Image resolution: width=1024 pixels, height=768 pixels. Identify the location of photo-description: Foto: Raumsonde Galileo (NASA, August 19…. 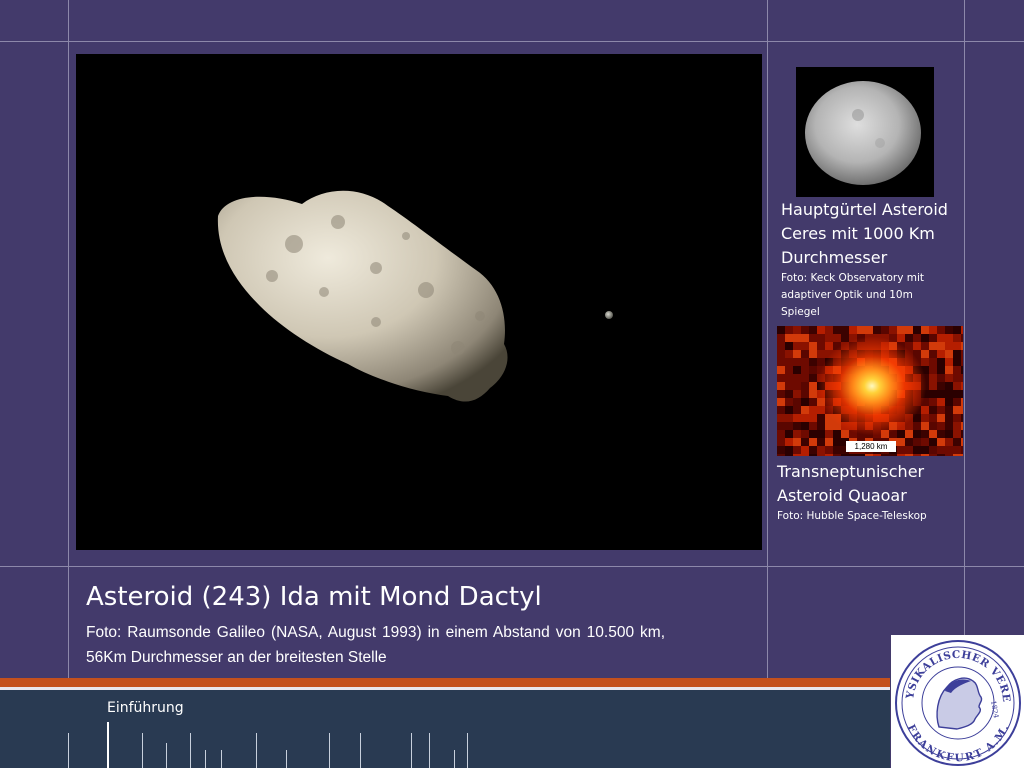
(375, 645).